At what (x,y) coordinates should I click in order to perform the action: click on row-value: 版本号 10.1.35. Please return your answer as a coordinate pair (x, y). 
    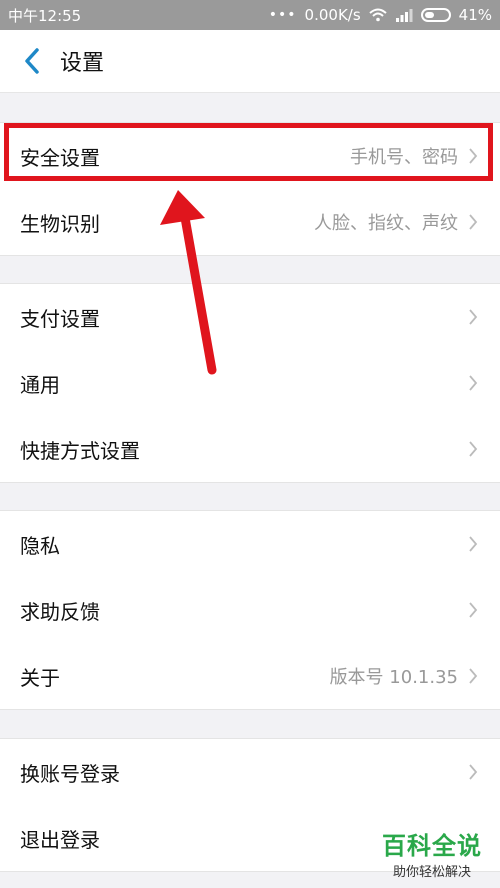
    Looking at the image, I should click on (393, 677).